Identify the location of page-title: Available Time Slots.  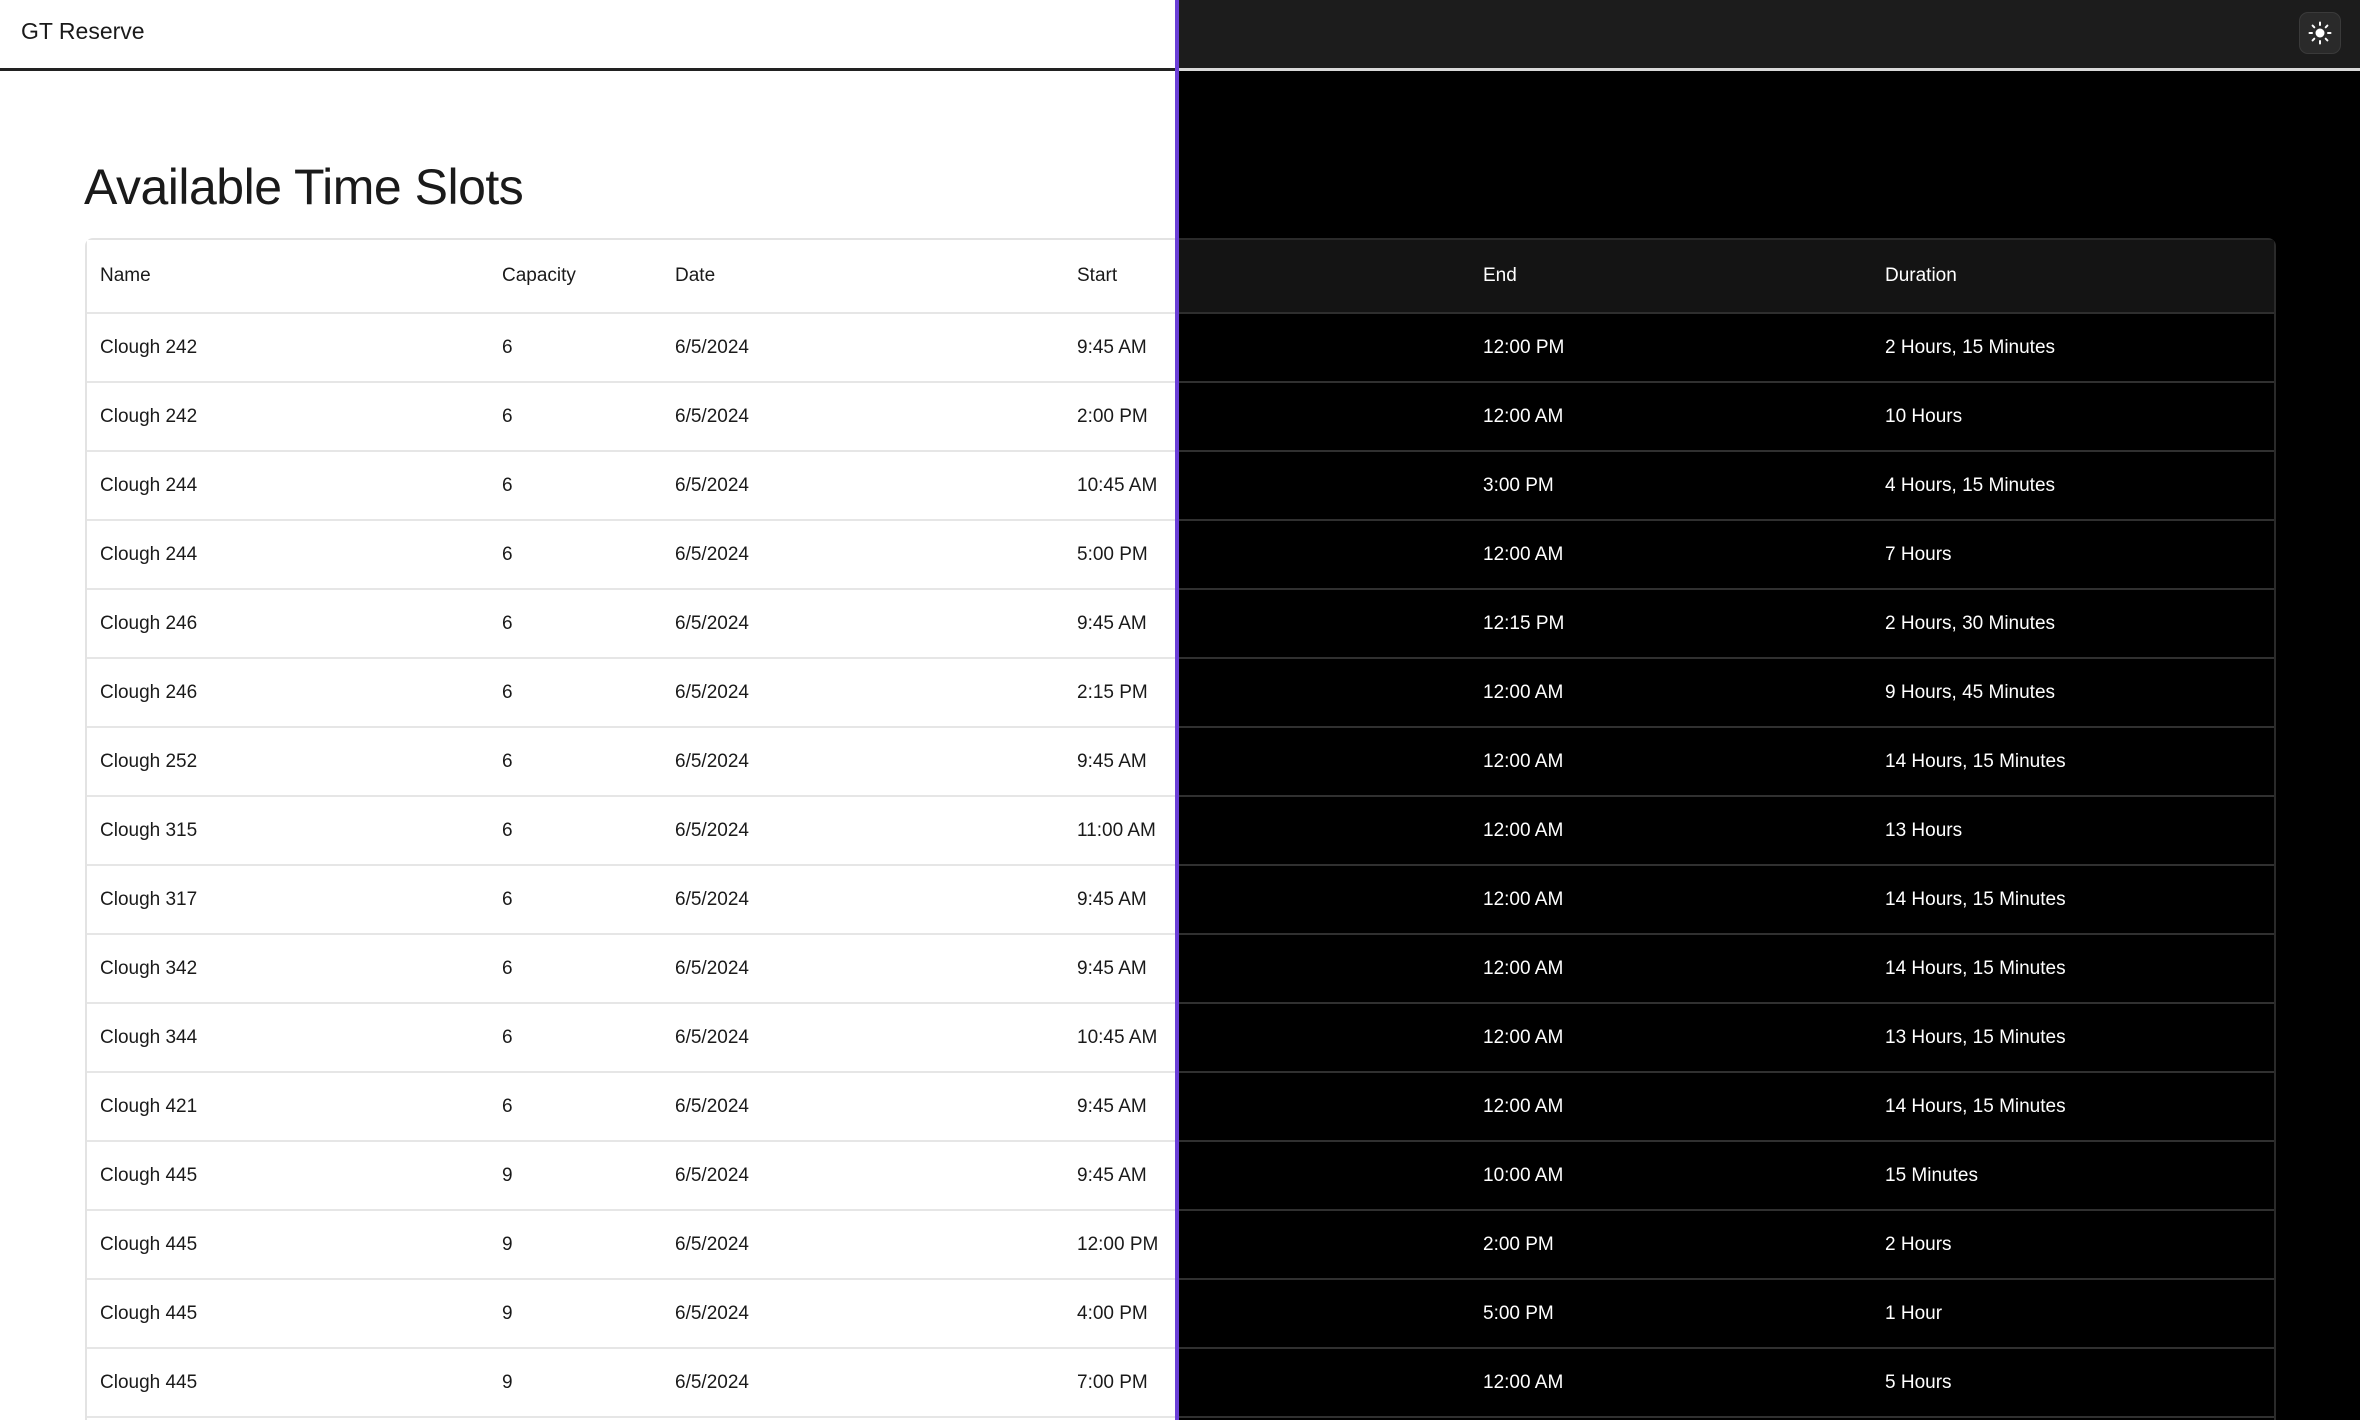
(304, 187).